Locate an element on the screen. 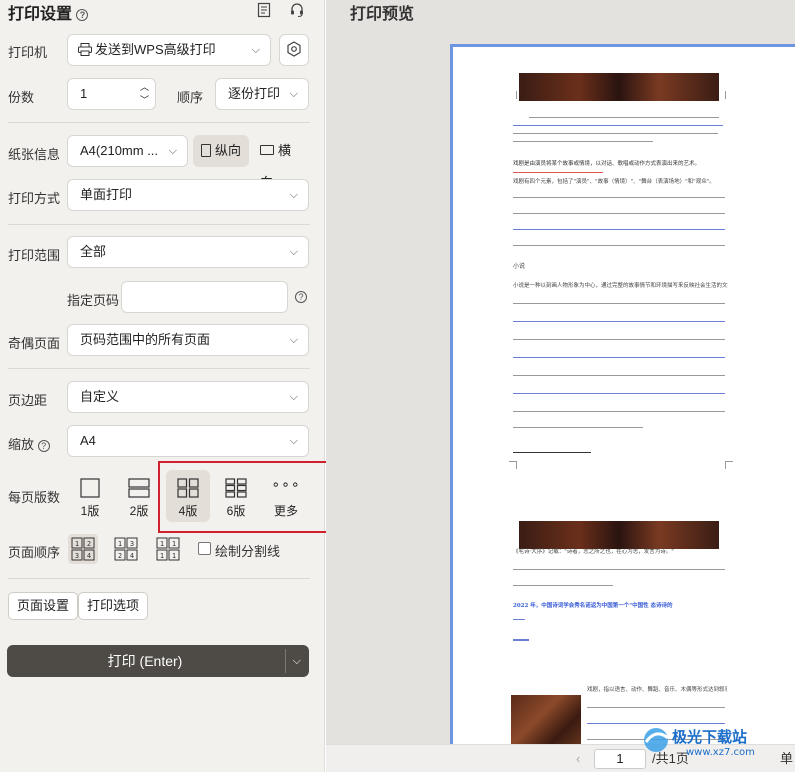 This screenshot has width=795, height=772. printer-icon is located at coordinates (85, 52).